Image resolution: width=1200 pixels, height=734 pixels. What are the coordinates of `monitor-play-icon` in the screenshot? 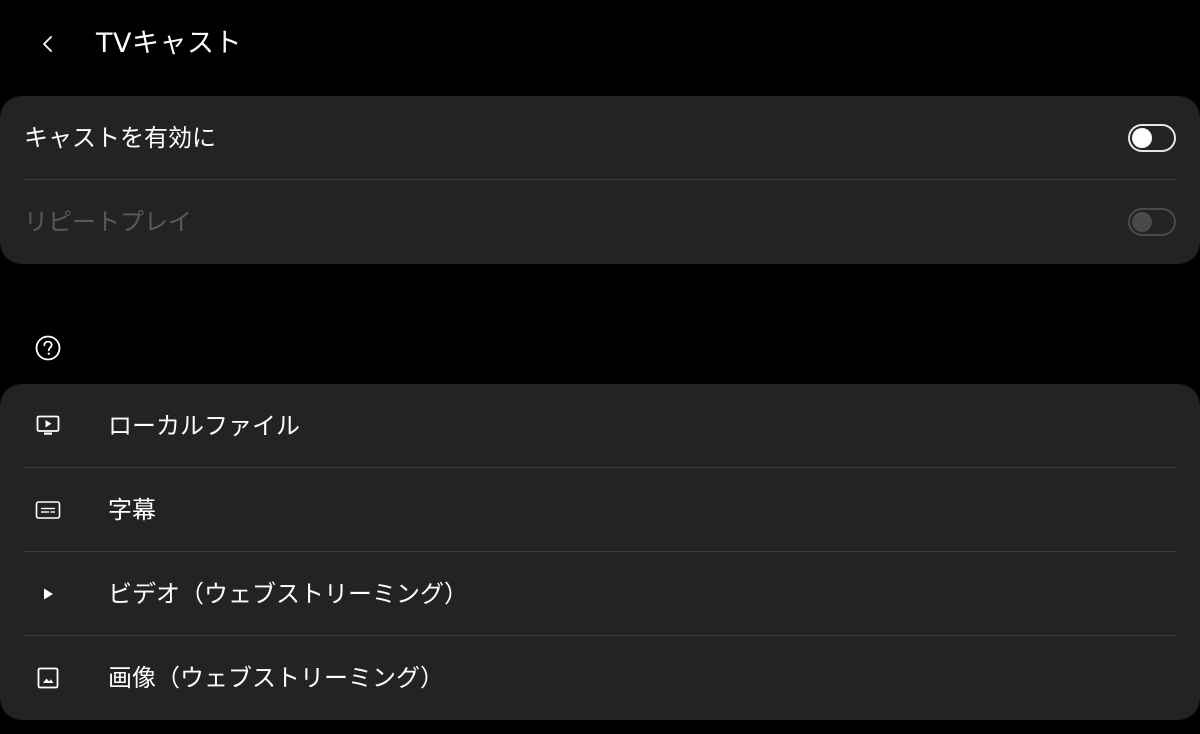 It's located at (48, 426).